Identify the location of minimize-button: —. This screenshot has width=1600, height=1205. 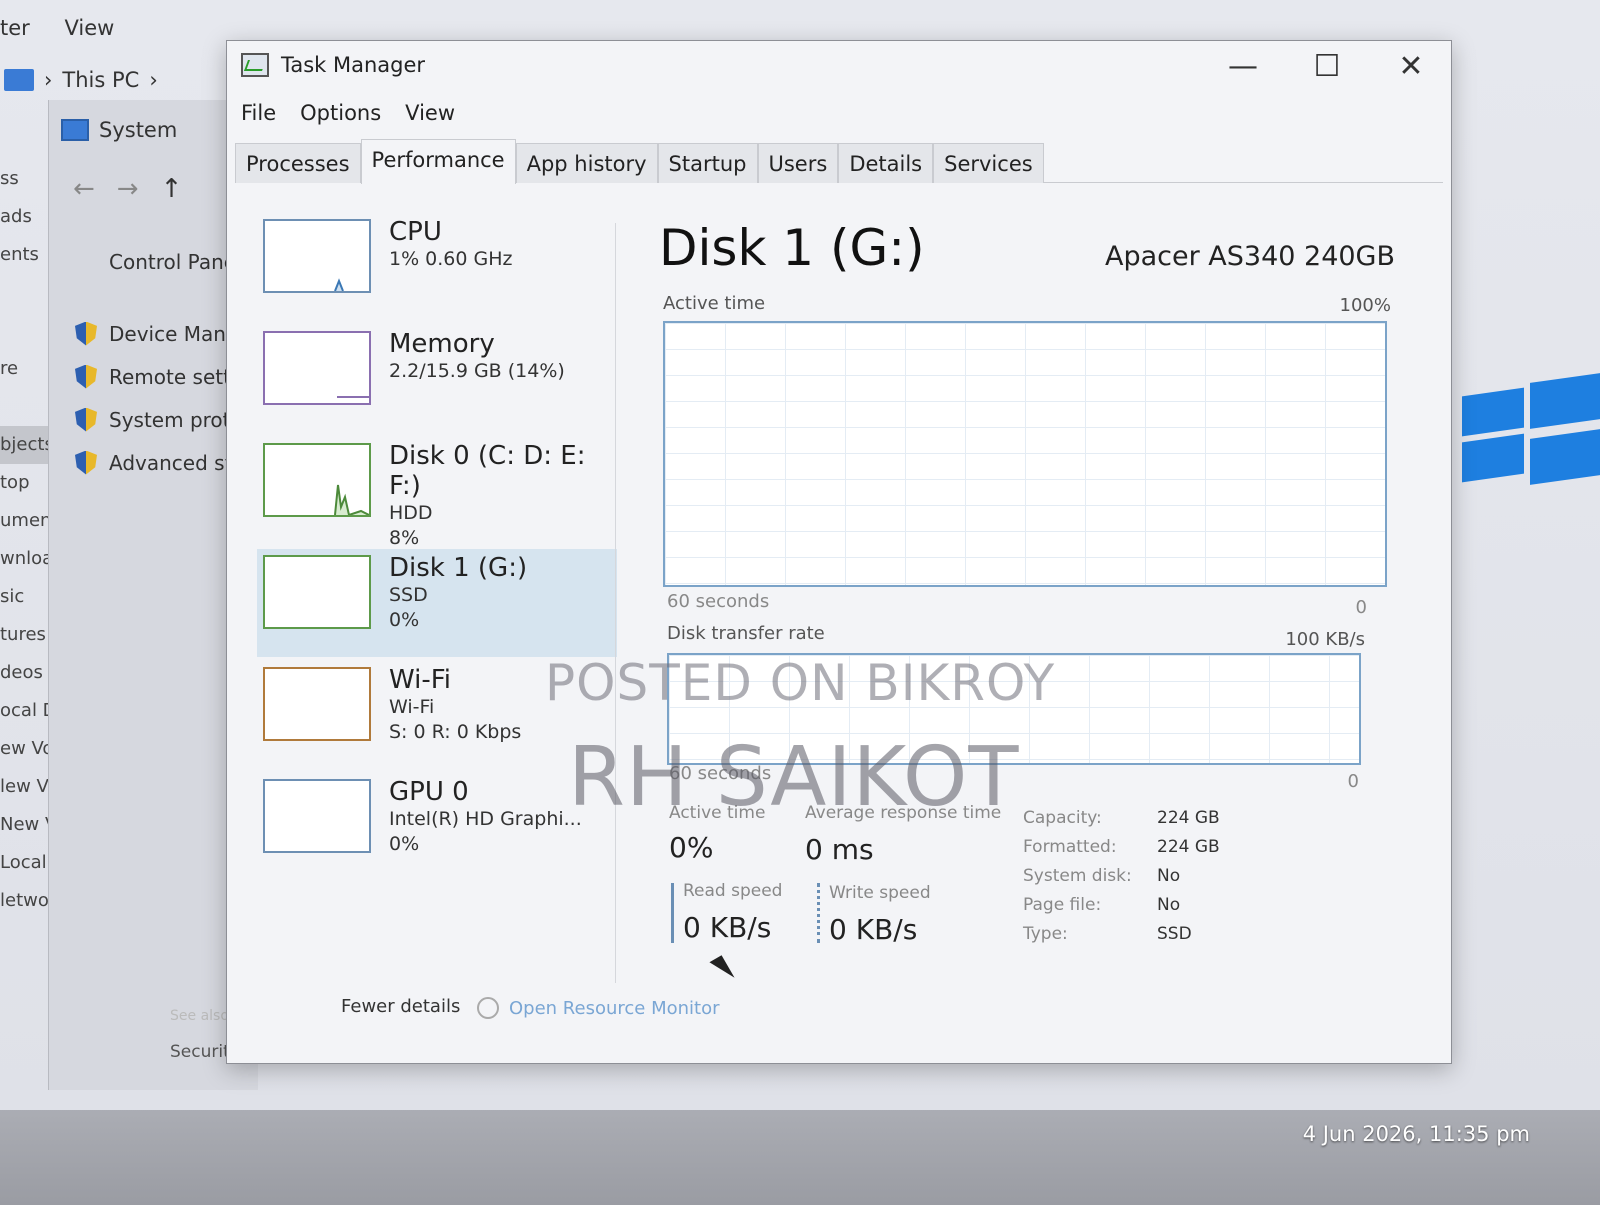
(1243, 66).